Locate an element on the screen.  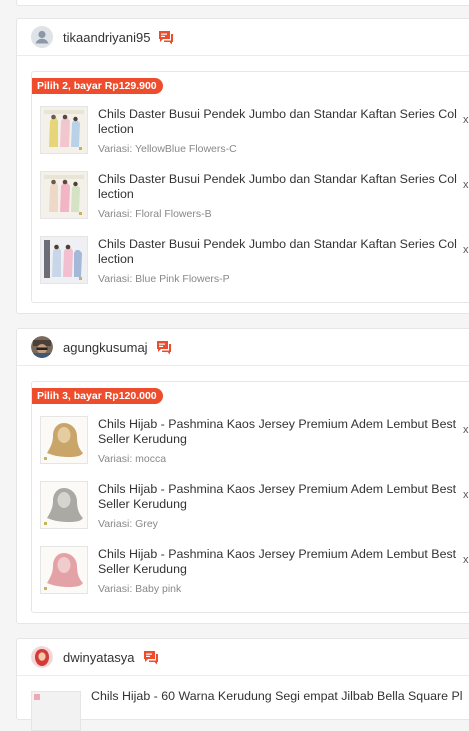
order-card-previous is located at coordinates (242, 3).